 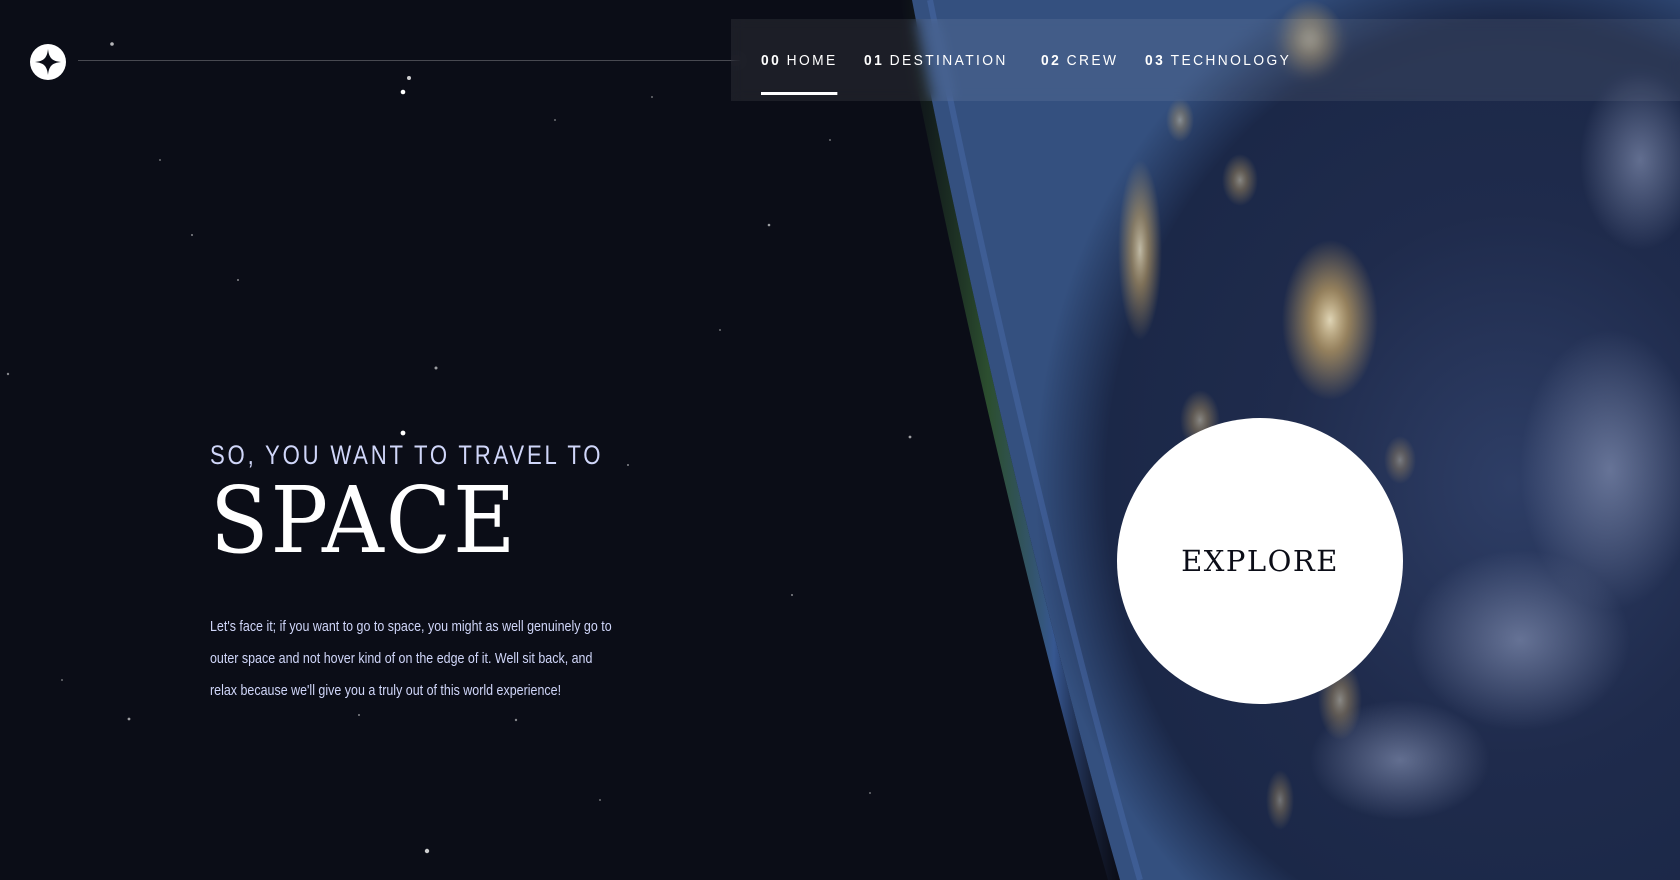 What do you see at coordinates (874, 60) in the screenshot?
I see `nav-item-number: 01` at bounding box center [874, 60].